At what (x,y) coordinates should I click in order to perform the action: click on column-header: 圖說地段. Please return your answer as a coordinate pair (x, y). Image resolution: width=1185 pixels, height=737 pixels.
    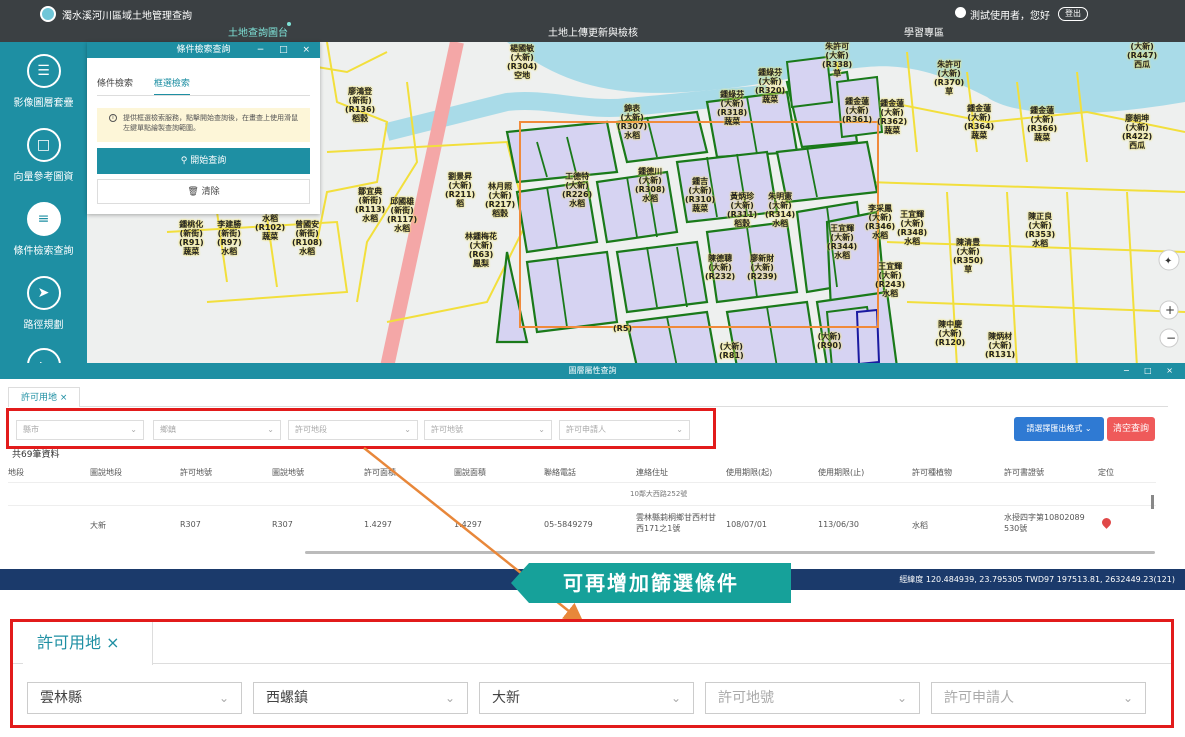
    Looking at the image, I should click on (106, 472).